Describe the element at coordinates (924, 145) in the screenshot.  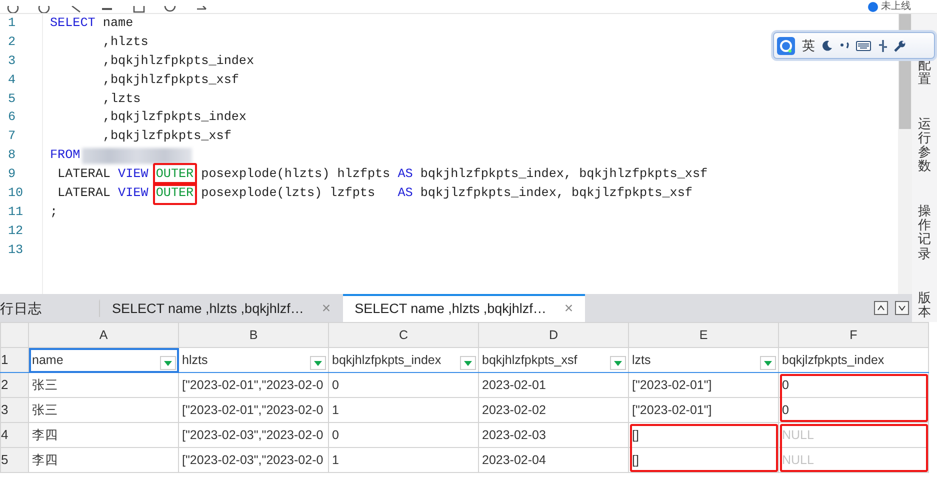
I see `side-tab: 运行参数` at that location.